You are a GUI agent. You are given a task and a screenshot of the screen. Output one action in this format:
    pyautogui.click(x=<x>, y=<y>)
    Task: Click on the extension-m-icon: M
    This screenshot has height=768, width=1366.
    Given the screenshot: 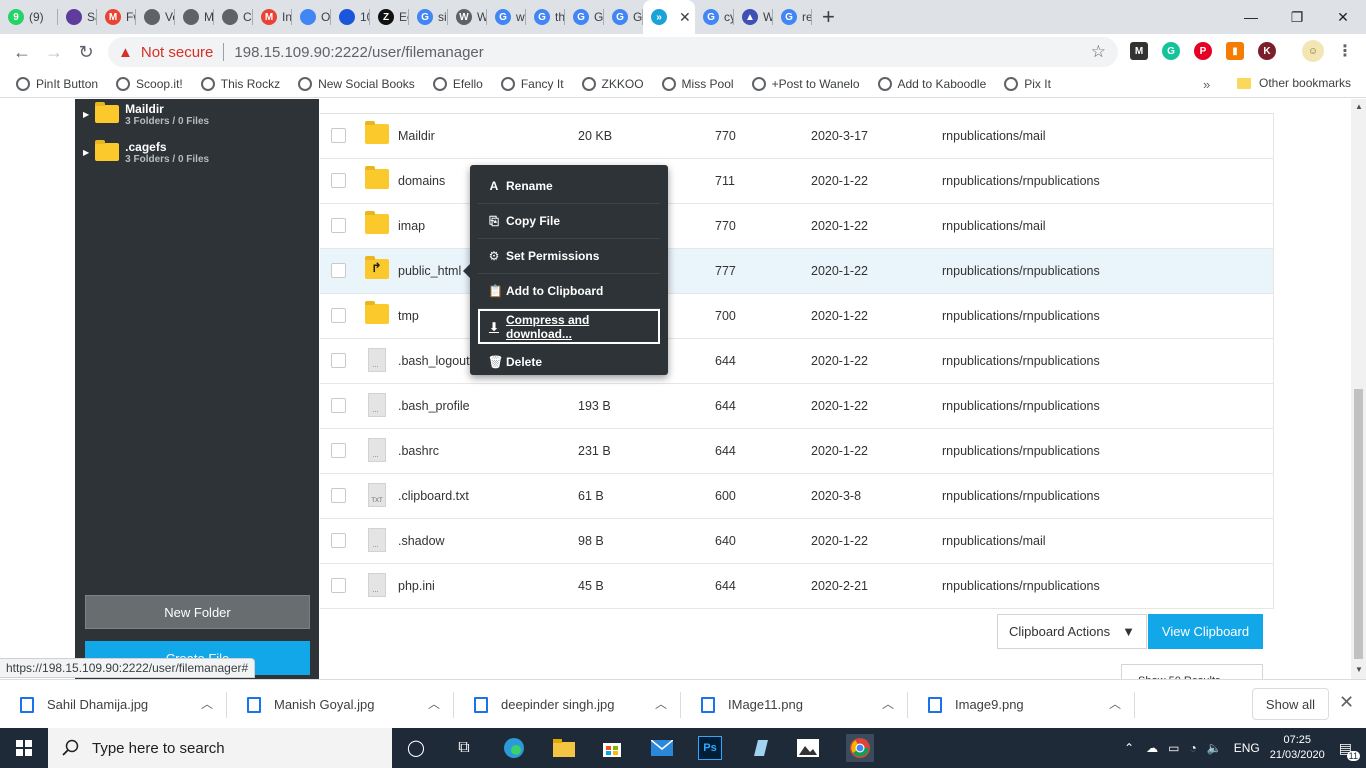 What is the action you would take?
    pyautogui.click(x=1139, y=51)
    